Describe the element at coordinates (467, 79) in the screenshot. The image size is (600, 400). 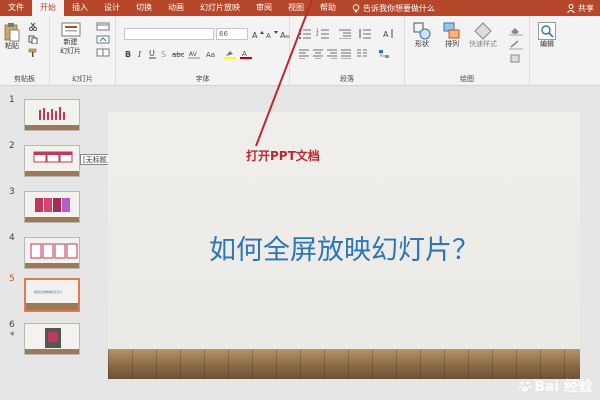
I see `drawing-group-label: 绘图` at that location.